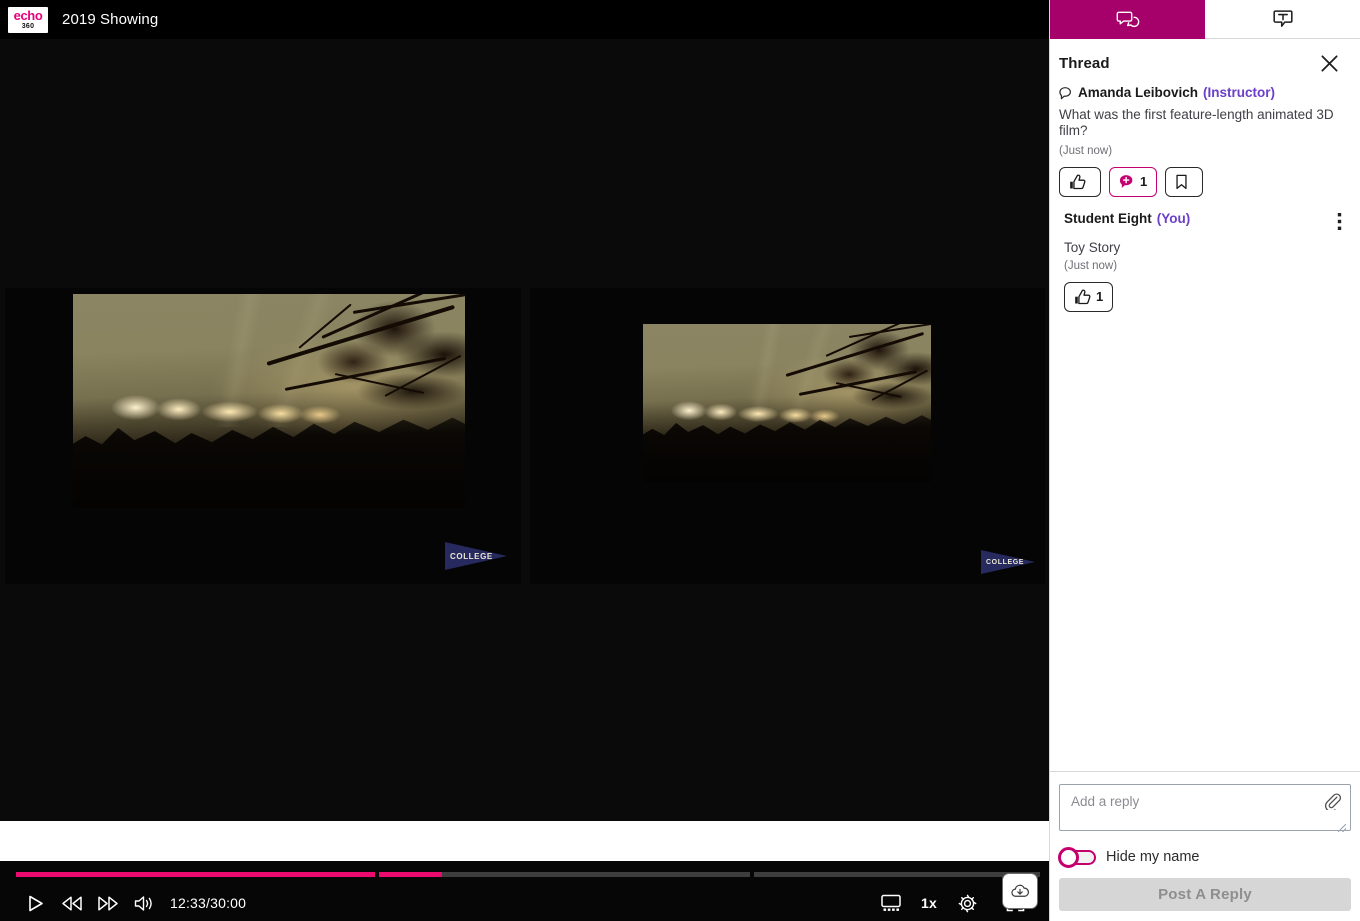 The height and width of the screenshot is (921, 1360). I want to click on video-pane-primary: COLLEGE, so click(263, 436).